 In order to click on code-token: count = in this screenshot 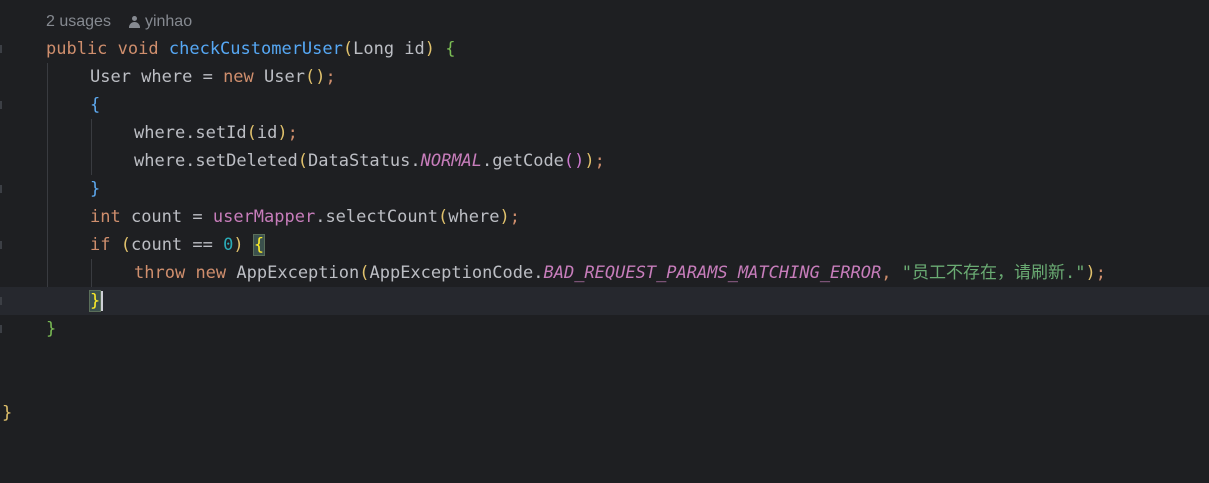, I will do `click(166, 217)`.